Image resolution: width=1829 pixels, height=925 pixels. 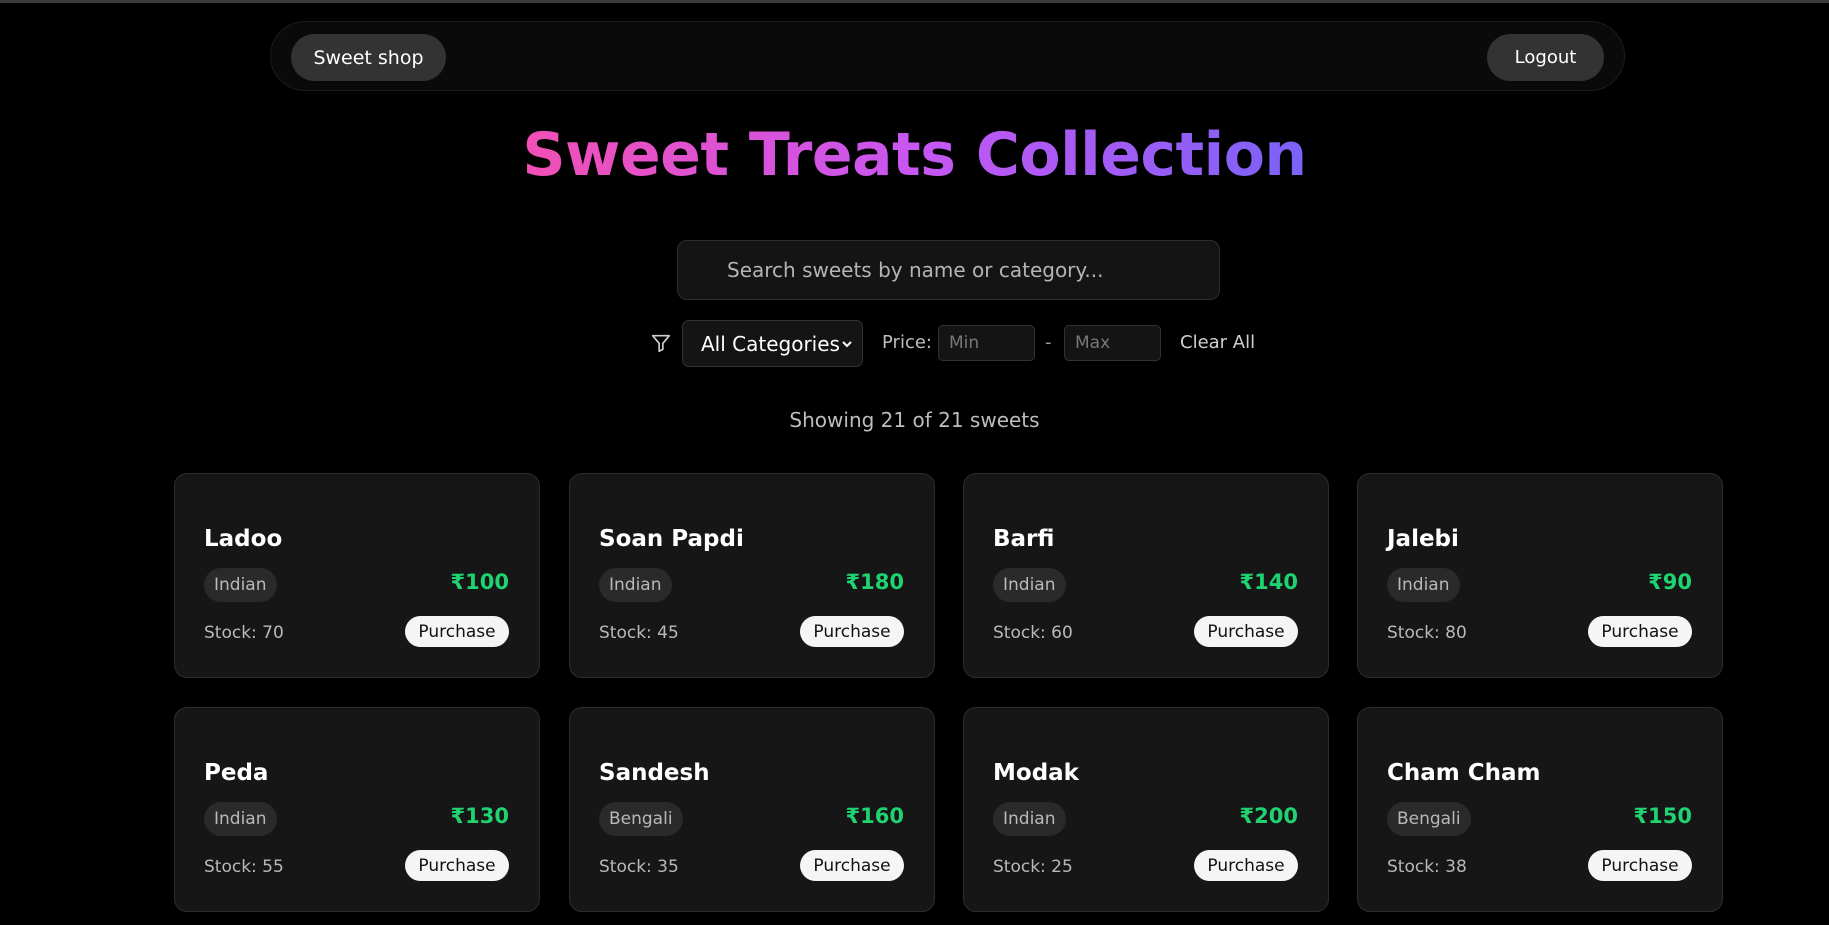 What do you see at coordinates (1423, 539) in the screenshot?
I see `sweet-name: Jalebi` at bounding box center [1423, 539].